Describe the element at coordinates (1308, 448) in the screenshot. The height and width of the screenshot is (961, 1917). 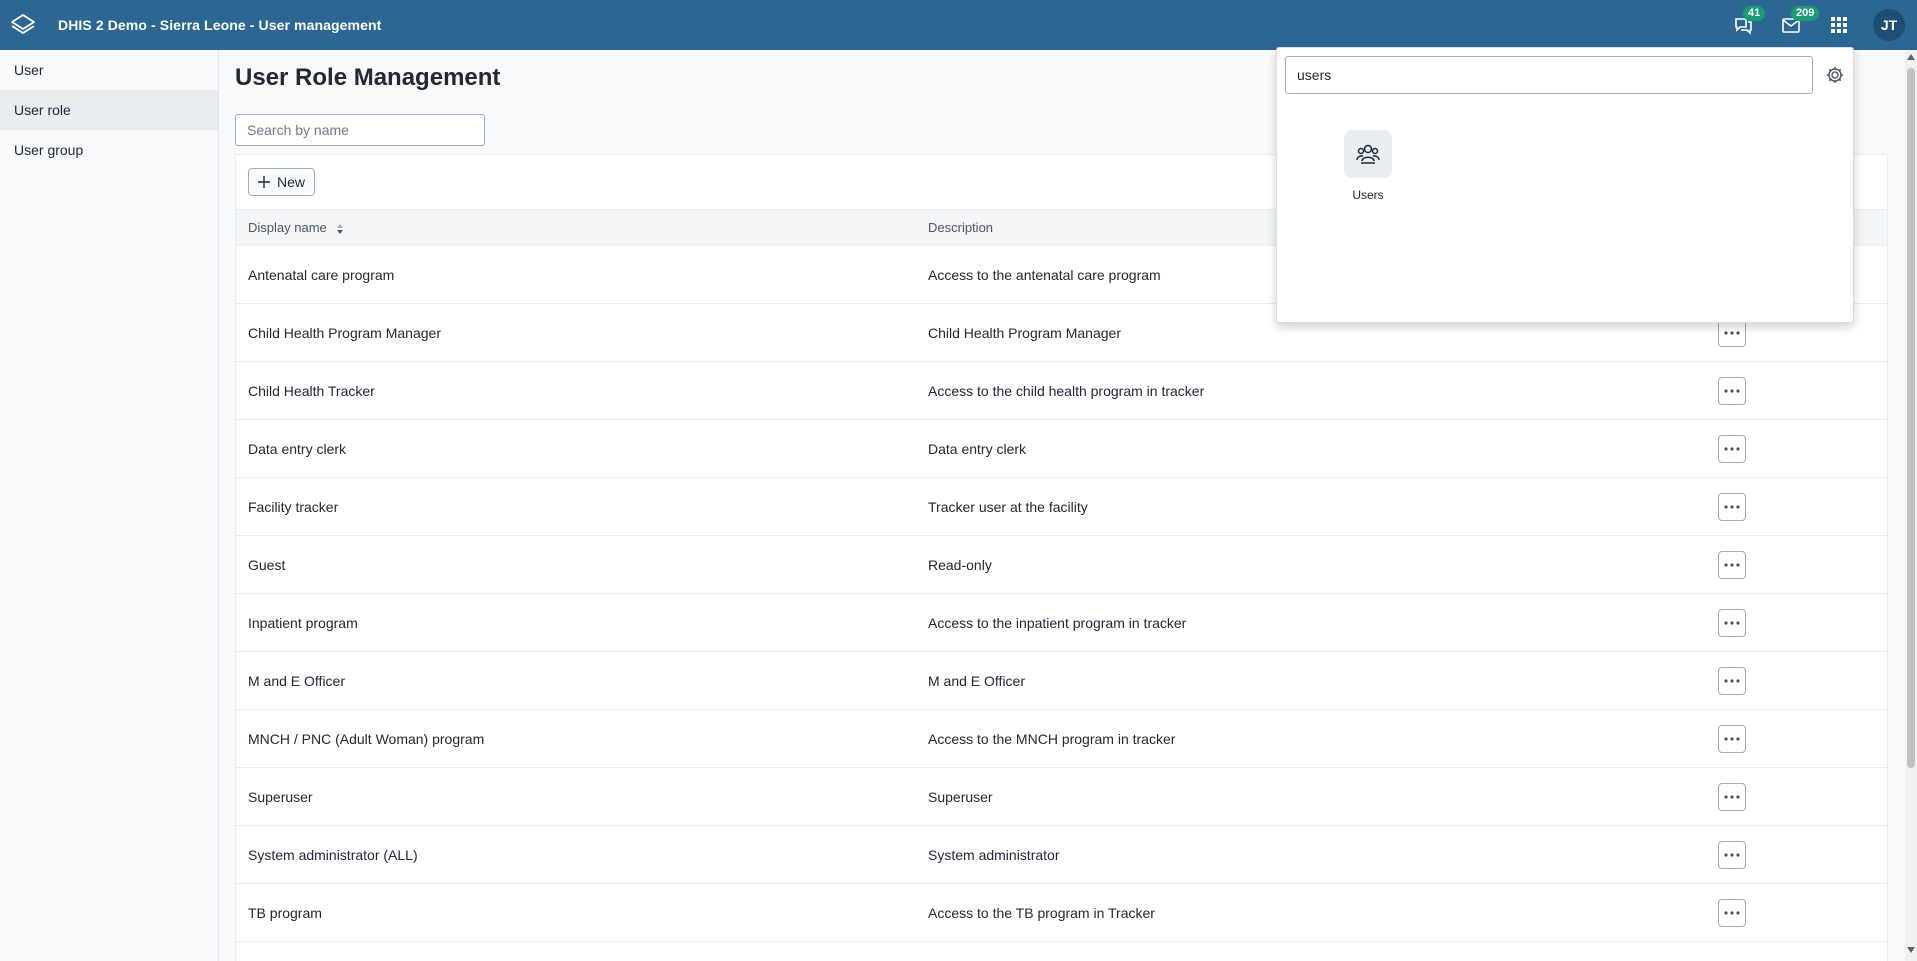
I see `role-description: Data entry clerk` at that location.